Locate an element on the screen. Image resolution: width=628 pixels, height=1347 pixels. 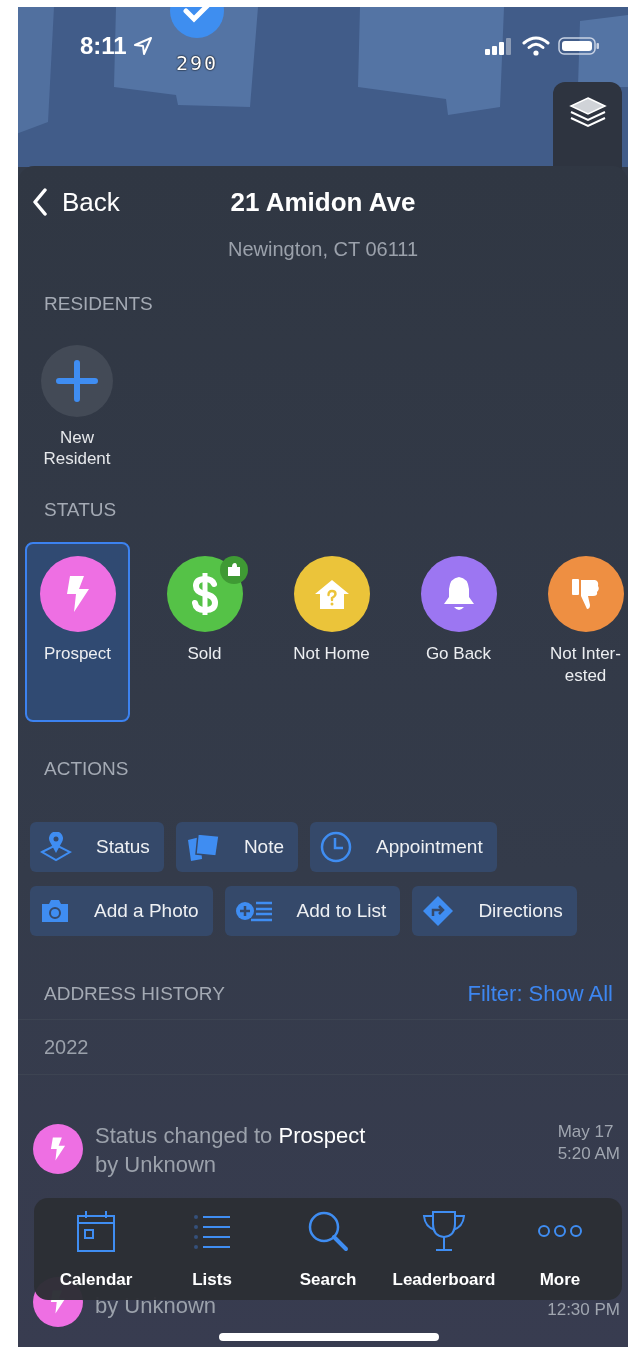
action-button: Add a Photo is located at coordinates (121, 911).